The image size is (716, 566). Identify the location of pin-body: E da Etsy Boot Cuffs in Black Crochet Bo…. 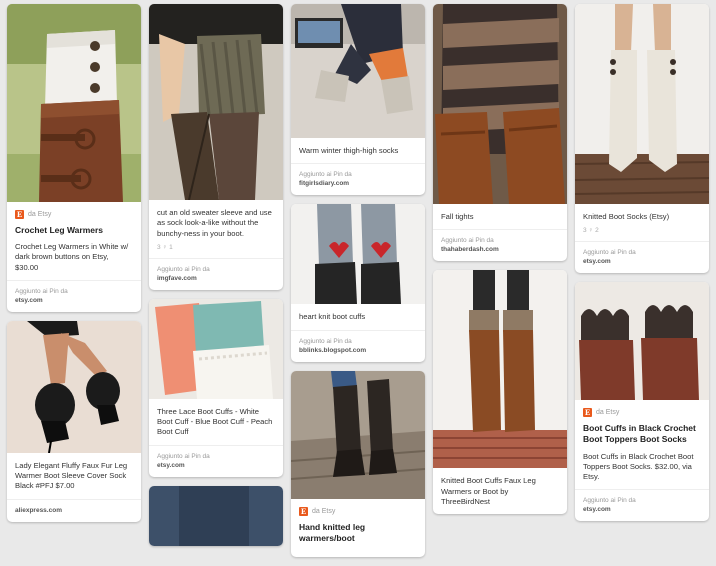
(642, 444).